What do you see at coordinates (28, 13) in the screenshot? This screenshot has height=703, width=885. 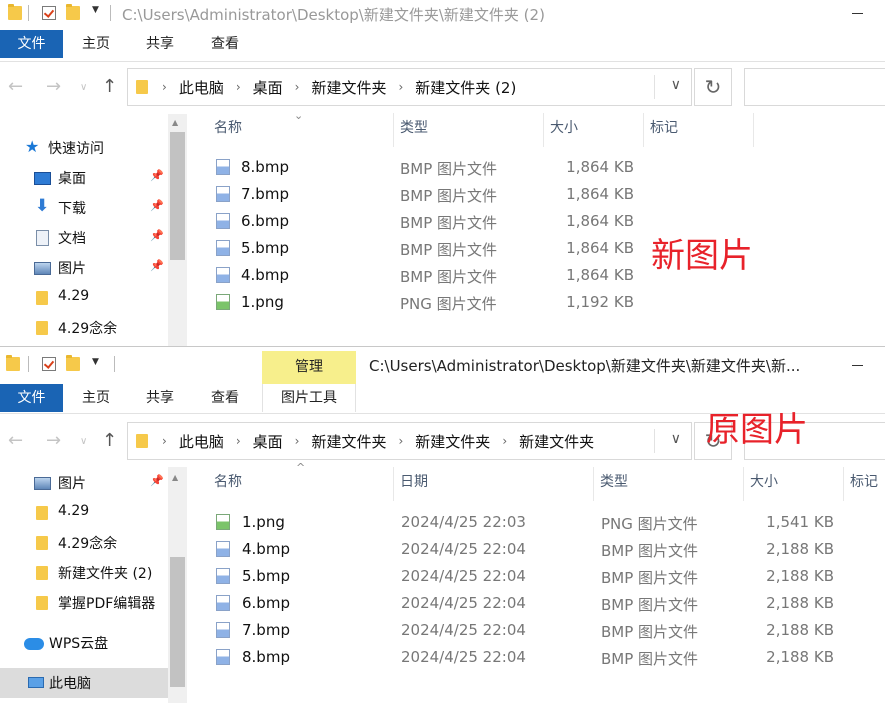 I see `divider` at bounding box center [28, 13].